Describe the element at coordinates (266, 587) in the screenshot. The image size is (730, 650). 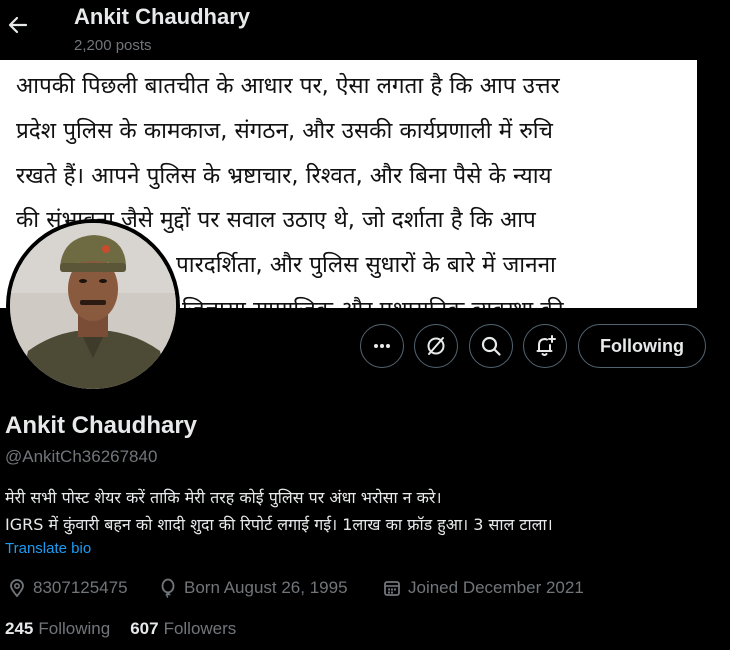
I see `birthday-text: Born August 26, 1995` at that location.